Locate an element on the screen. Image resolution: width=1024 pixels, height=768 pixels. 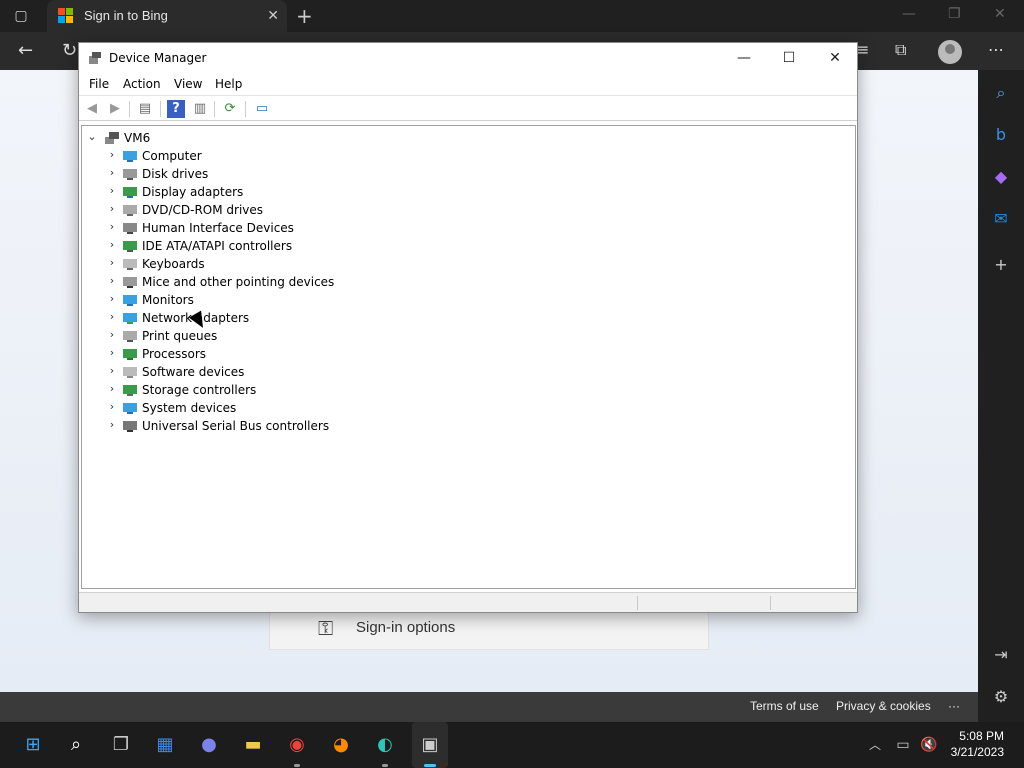
widgets-icon: ▦ is located at coordinates (165, 745).